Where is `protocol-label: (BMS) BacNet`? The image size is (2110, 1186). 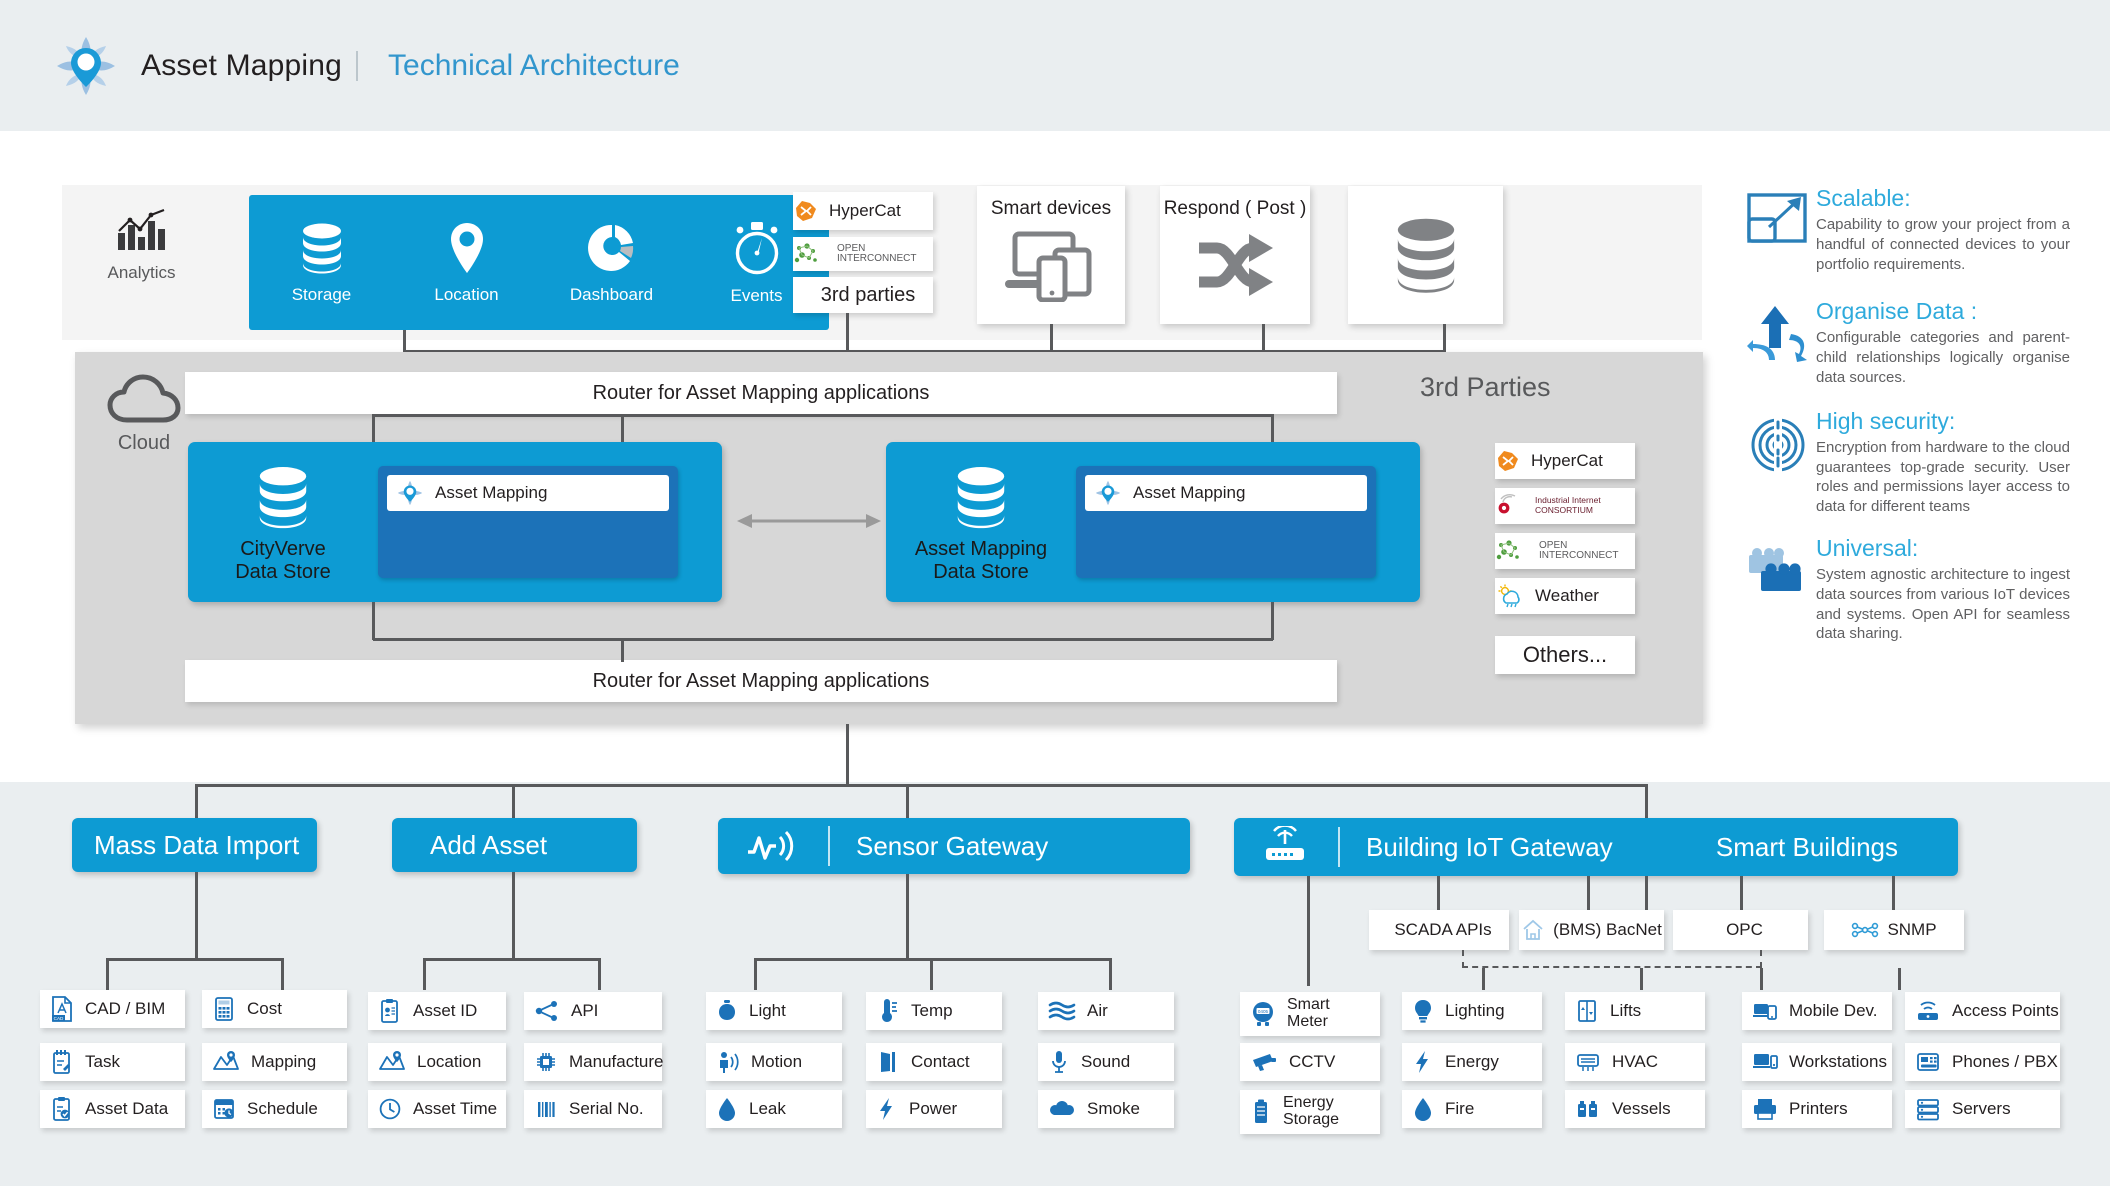 protocol-label: (BMS) BacNet is located at coordinates (1607, 929).